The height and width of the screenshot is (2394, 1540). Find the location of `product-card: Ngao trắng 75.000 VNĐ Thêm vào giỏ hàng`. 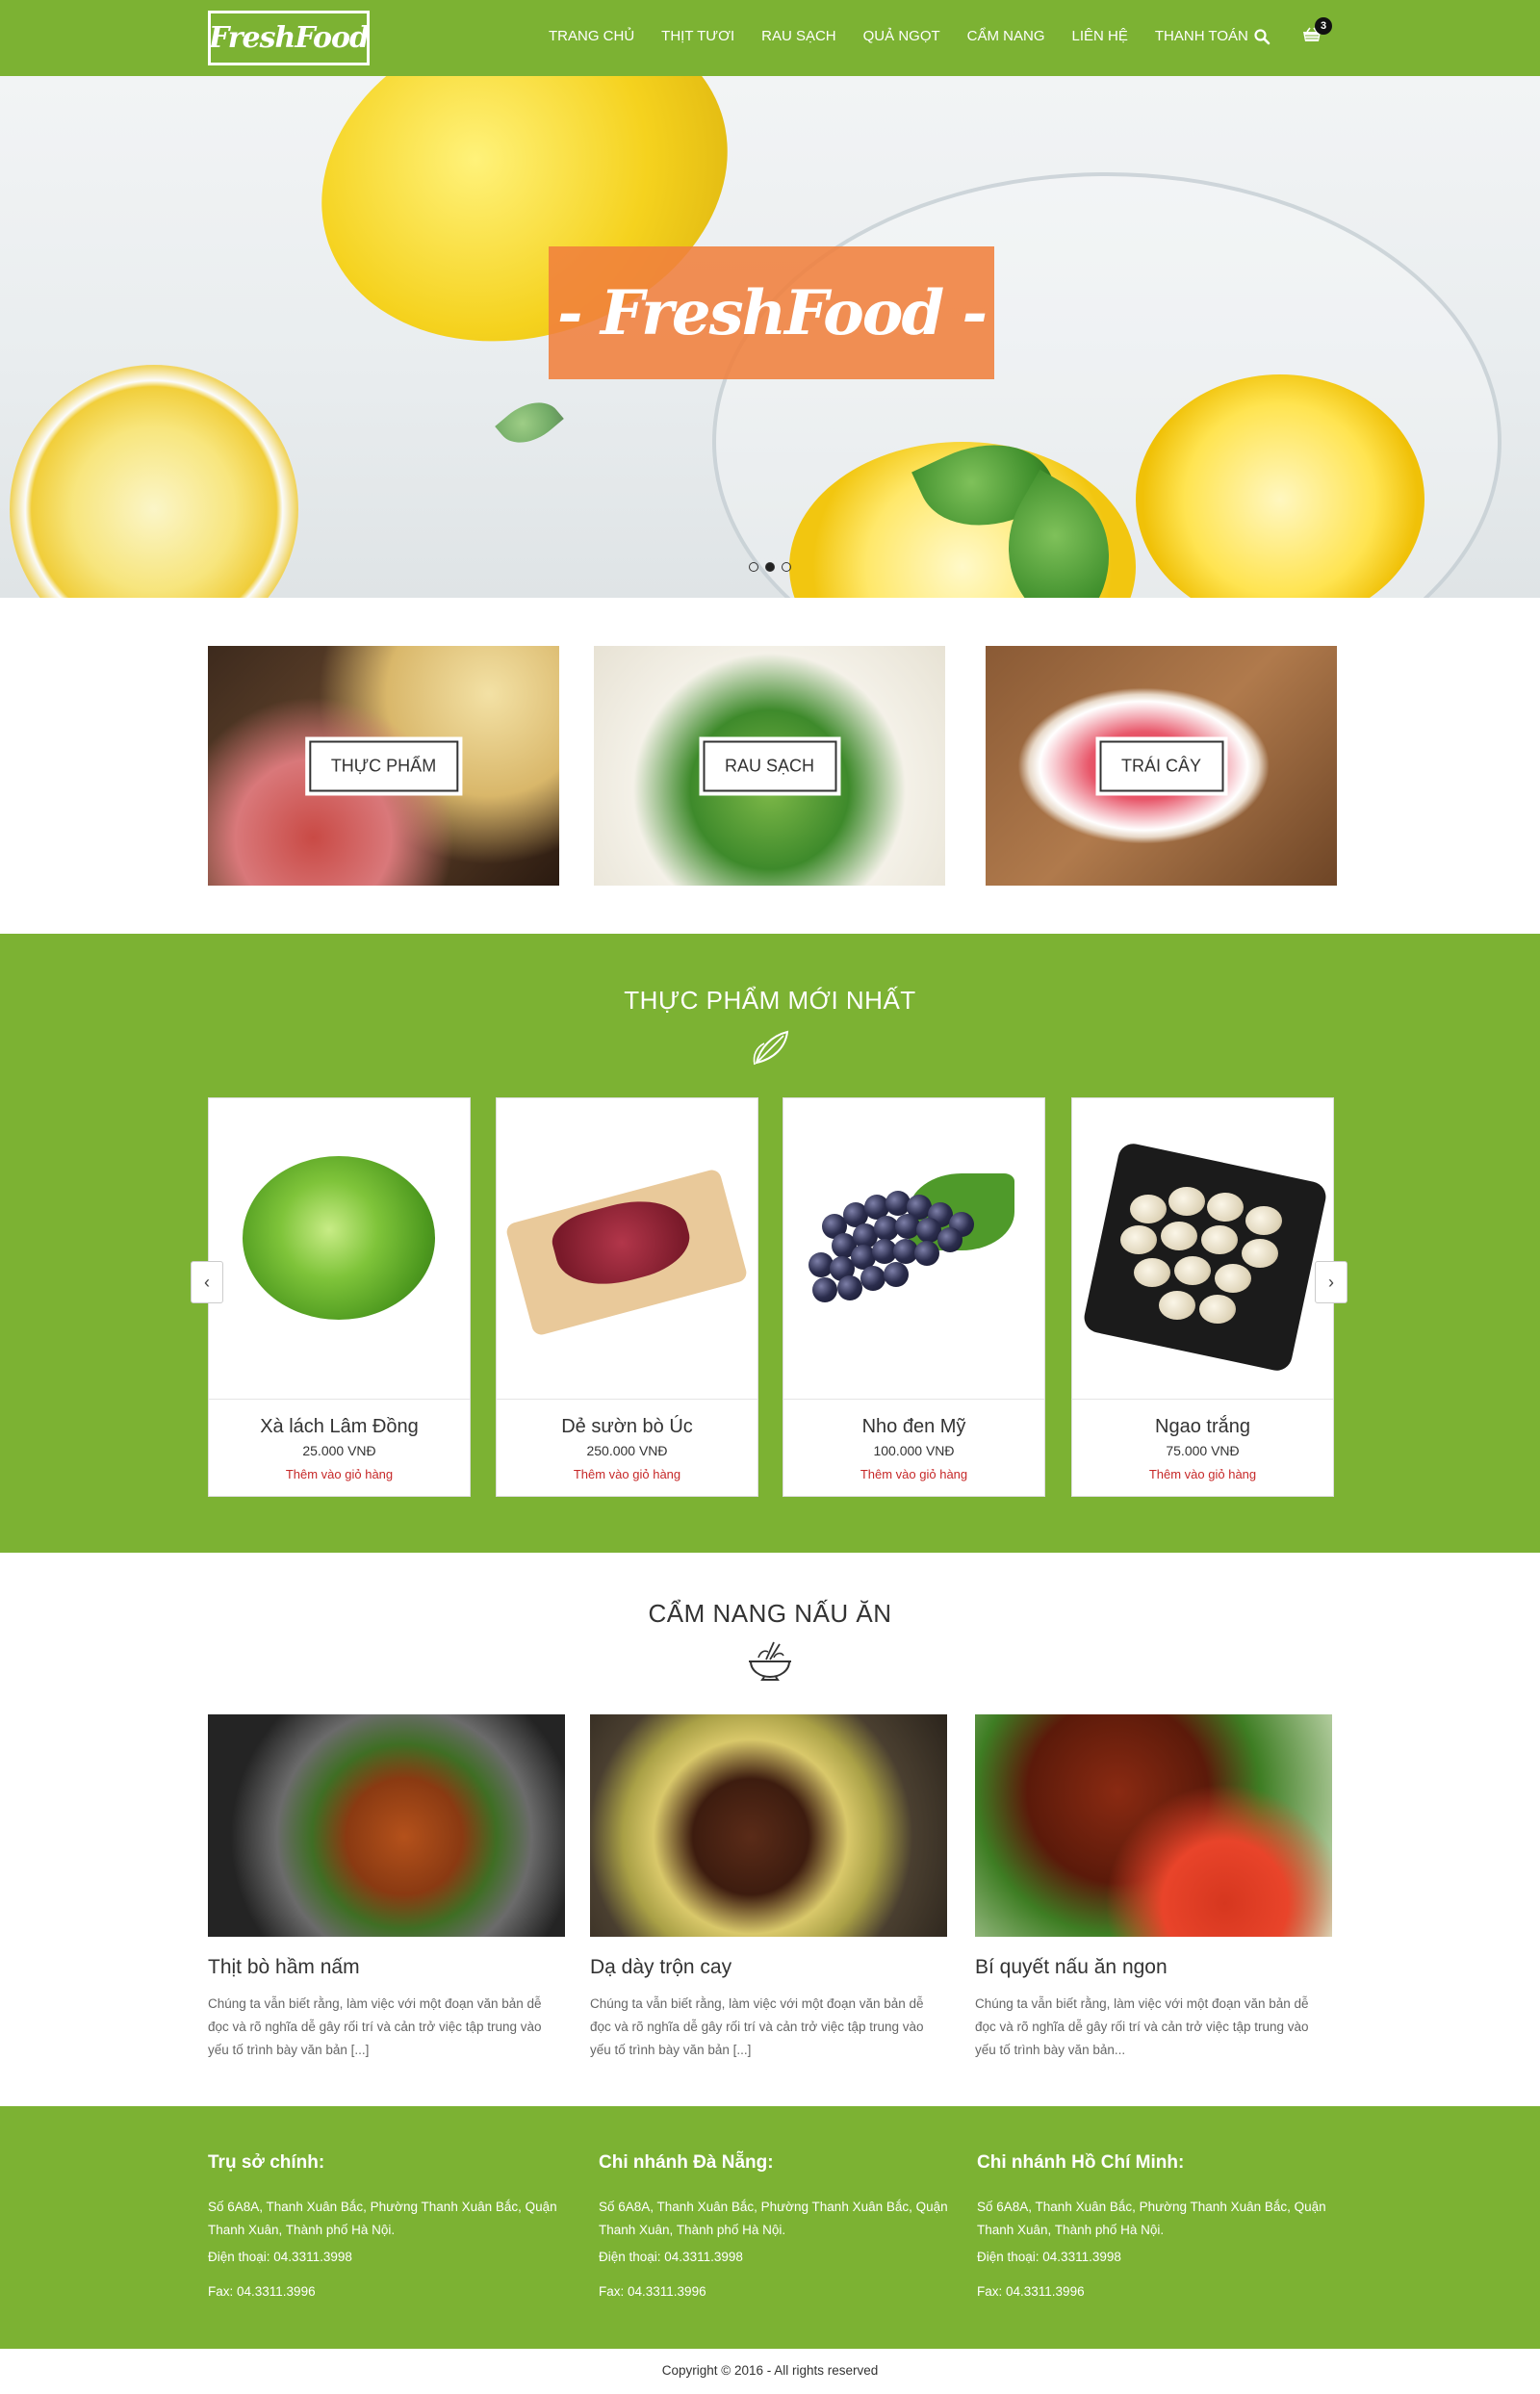

product-card: Ngao trắng 75.000 VNĐ Thêm vào giỏ hàng is located at coordinates (1202, 1297).